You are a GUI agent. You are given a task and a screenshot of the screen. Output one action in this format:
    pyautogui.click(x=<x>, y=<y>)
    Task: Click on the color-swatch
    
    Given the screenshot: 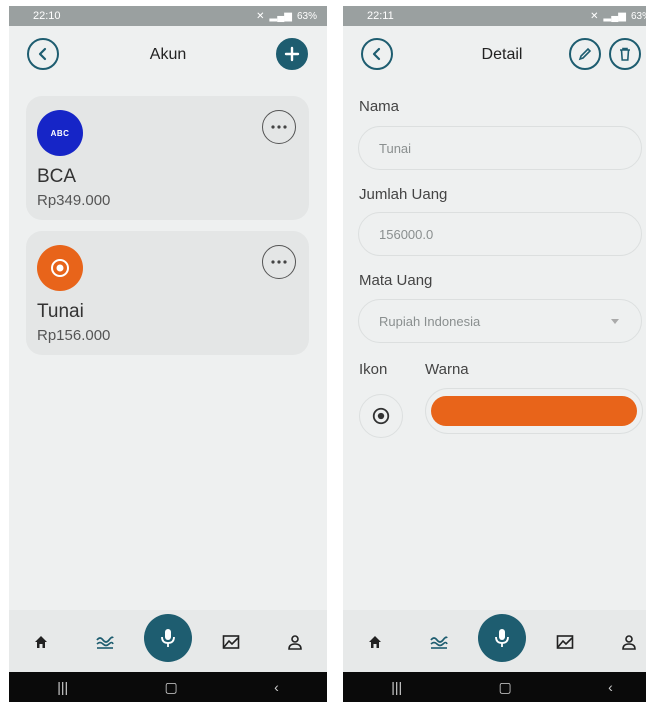 What is the action you would take?
    pyautogui.click(x=534, y=411)
    